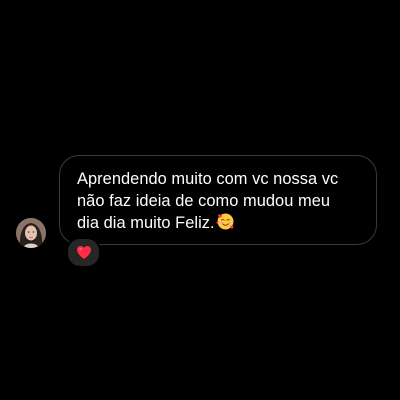 The width and height of the screenshot is (400, 400). I want to click on smiling-face-with-hearts-icon, so click(225, 221).